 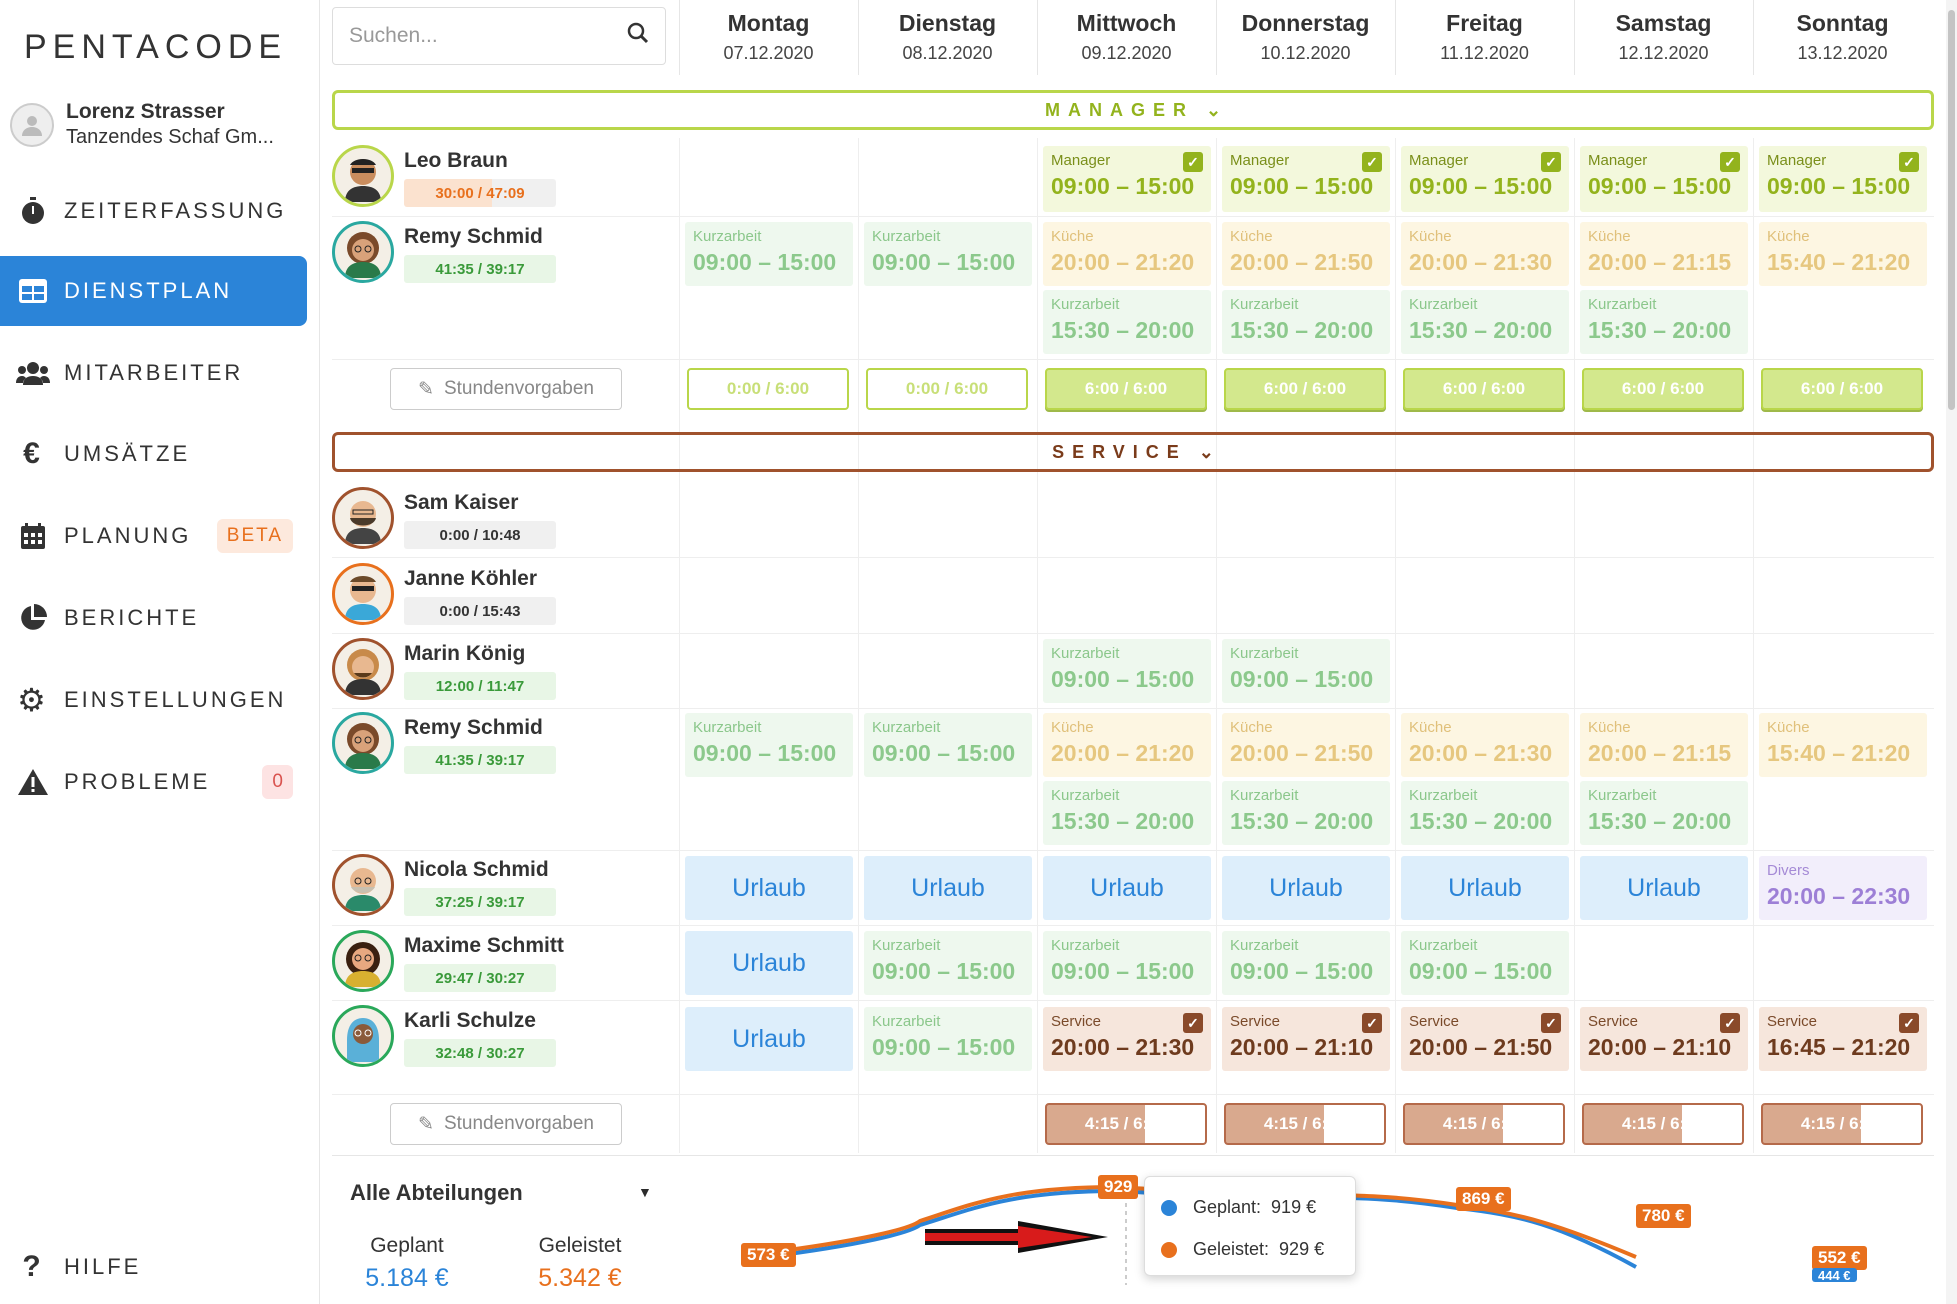 What do you see at coordinates (153, 291) in the screenshot?
I see `nav-item-dienstplan: DIENSTPLAN` at bounding box center [153, 291].